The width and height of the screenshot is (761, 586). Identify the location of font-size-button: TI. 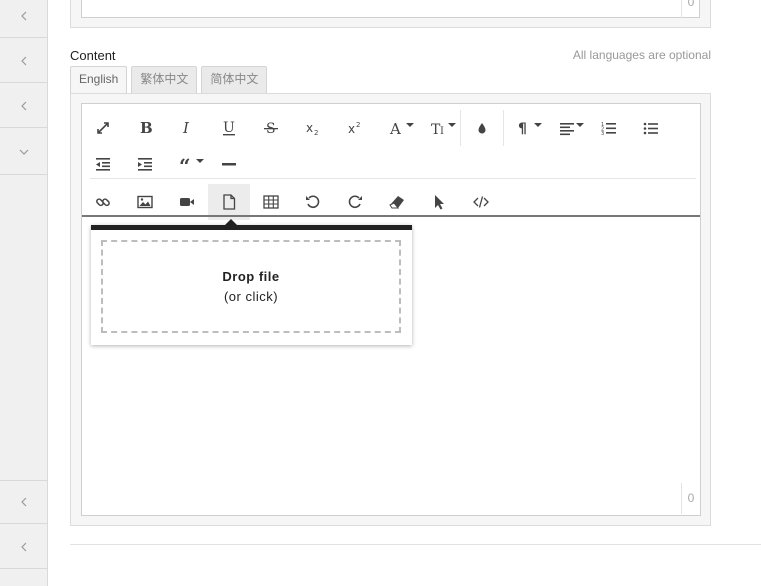
(439, 128).